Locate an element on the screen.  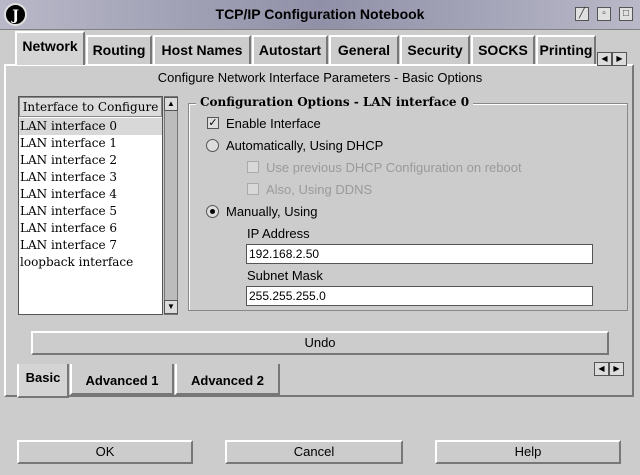
tab-scroll-right-icon: ▶ is located at coordinates (619, 59).